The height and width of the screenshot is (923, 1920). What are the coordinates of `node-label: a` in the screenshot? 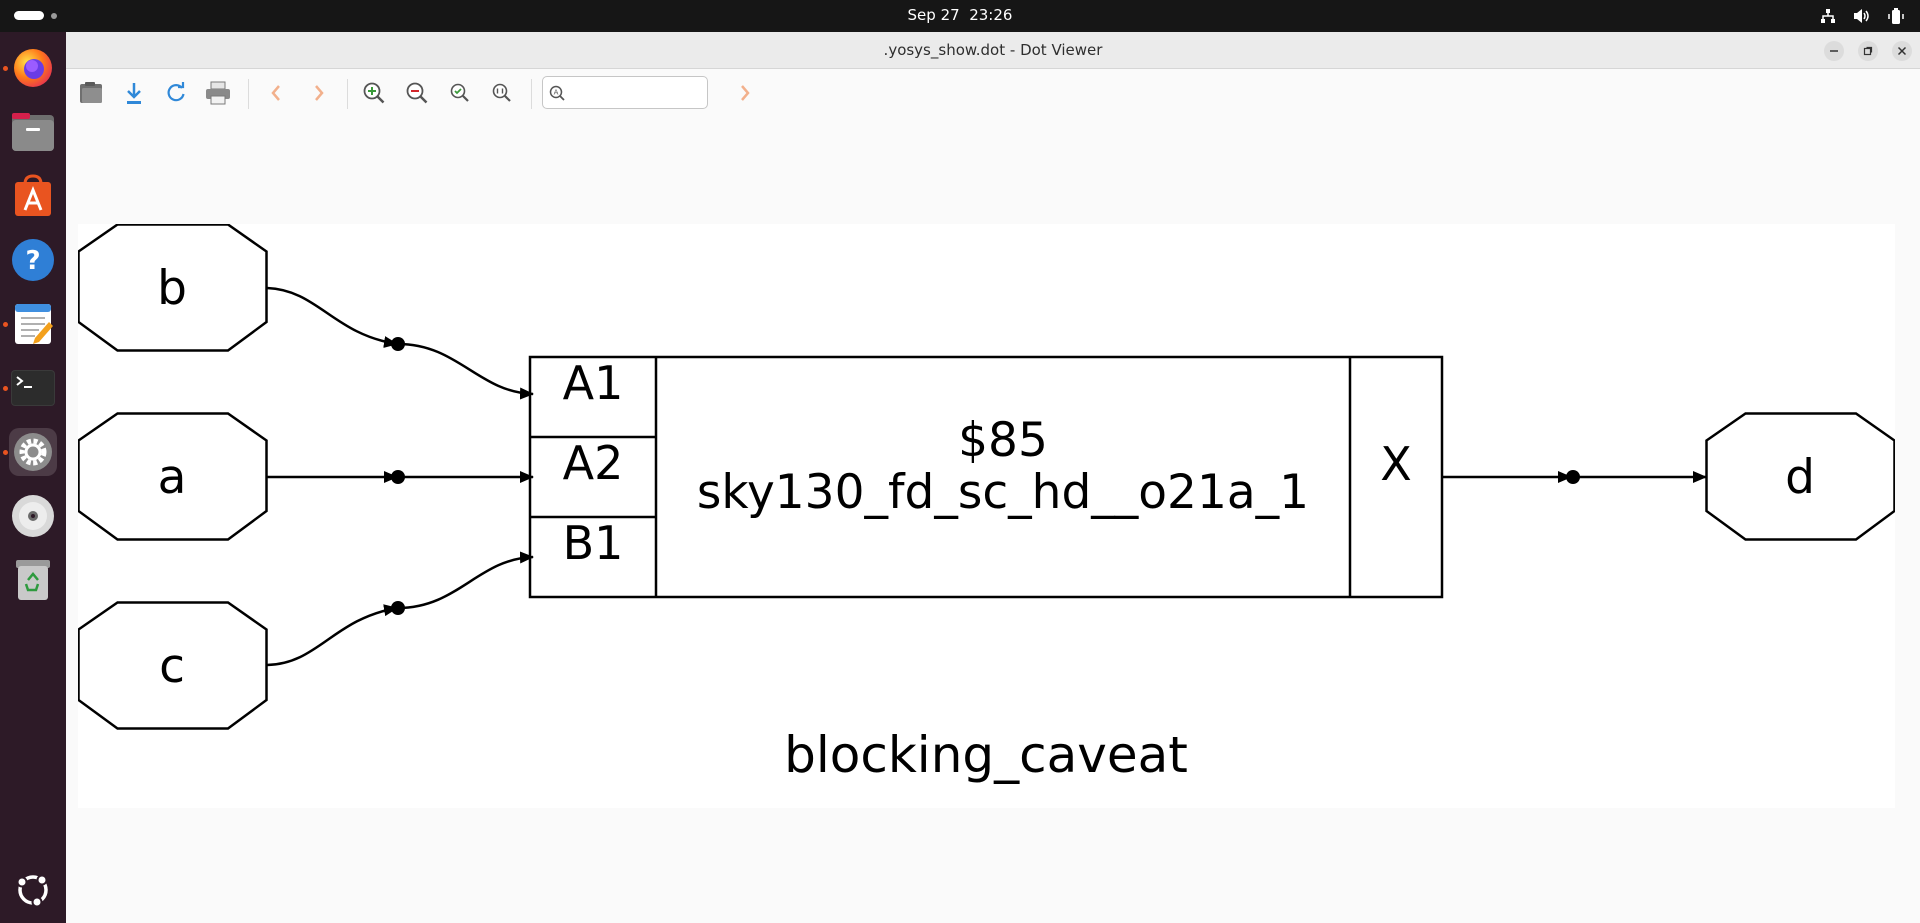 It's located at (172, 477).